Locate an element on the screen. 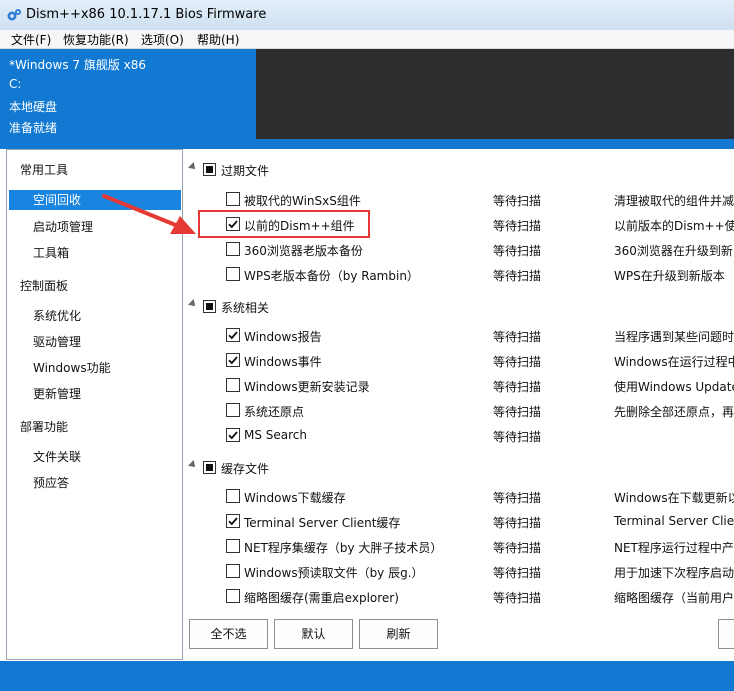 The height and width of the screenshot is (691, 734). list-item: MS Search 等待扫描 is located at coordinates (460, 435).